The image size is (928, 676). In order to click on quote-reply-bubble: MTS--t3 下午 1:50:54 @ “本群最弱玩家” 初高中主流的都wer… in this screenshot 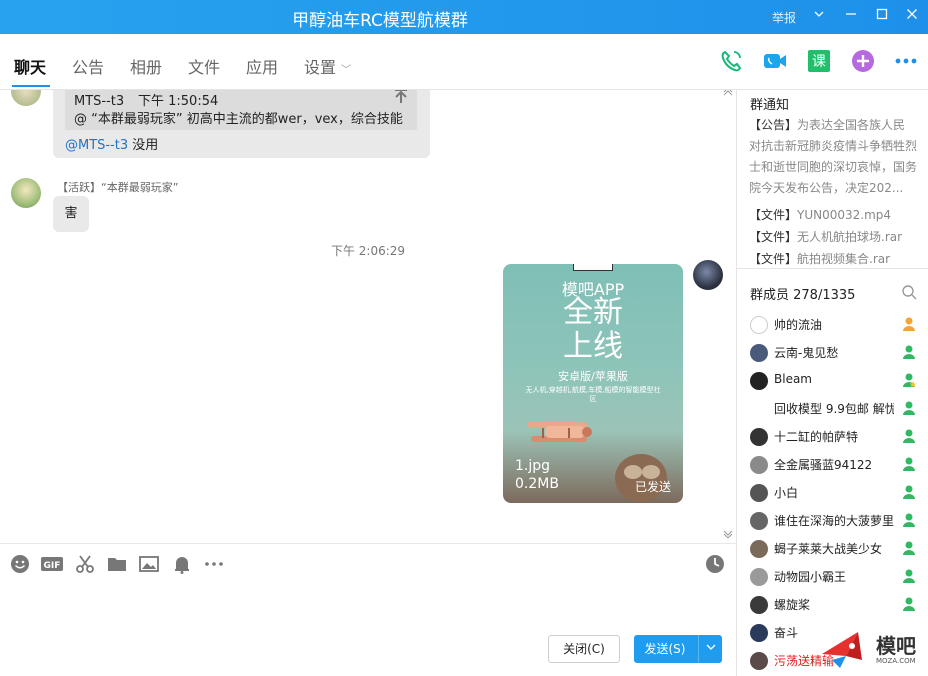, I will do `click(241, 124)`.